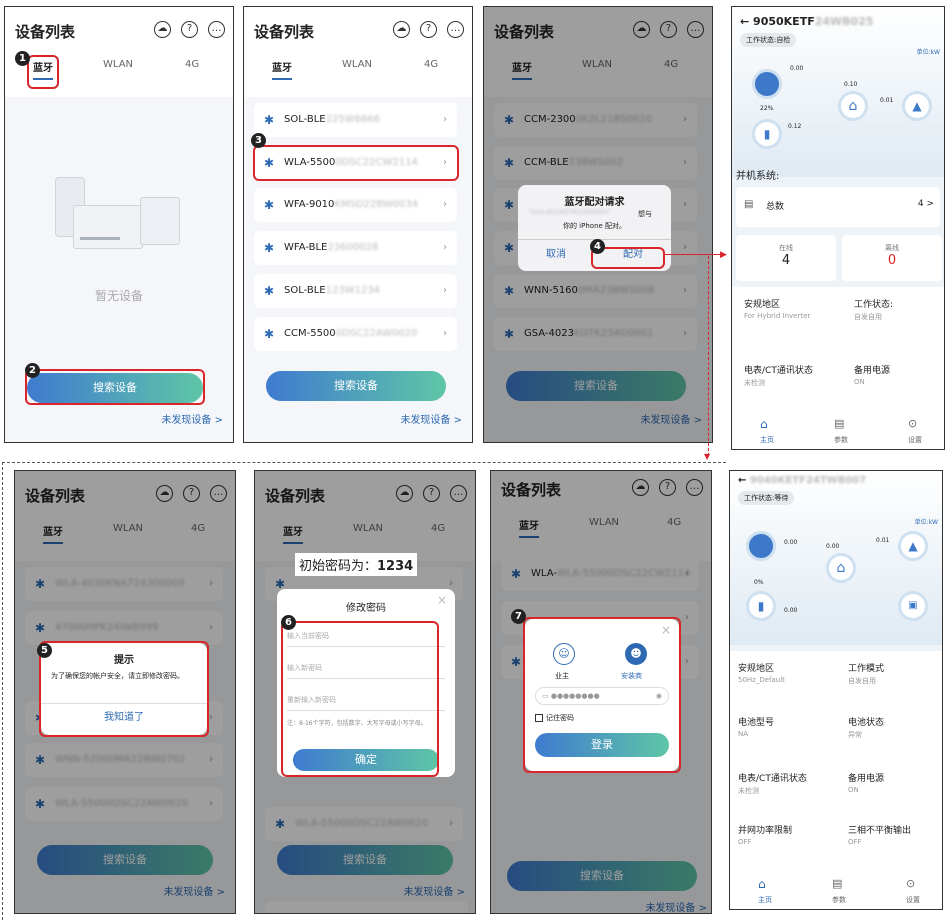  What do you see at coordinates (866, 674) in the screenshot?
I see `info-item: 工作模式 自发自用` at bounding box center [866, 674].